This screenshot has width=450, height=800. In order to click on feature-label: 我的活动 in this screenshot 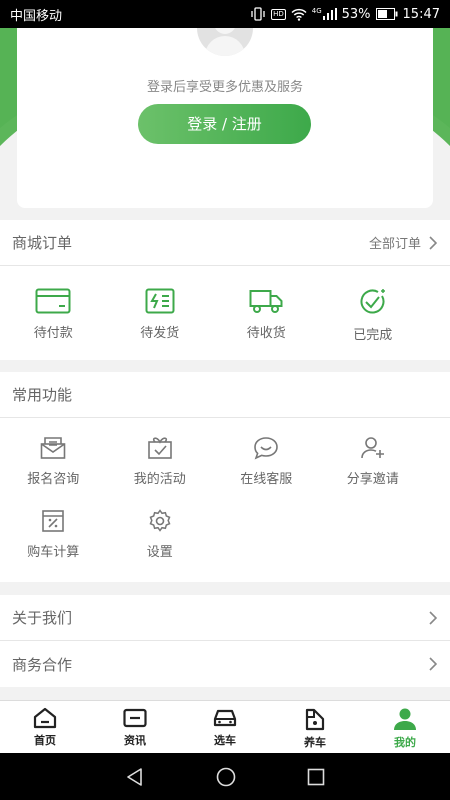, I will do `click(159, 479)`.